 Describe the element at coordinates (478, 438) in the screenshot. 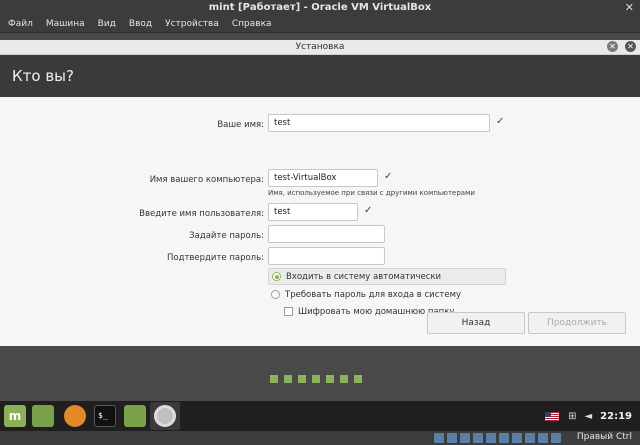

I see `network-adapter-icon` at that location.